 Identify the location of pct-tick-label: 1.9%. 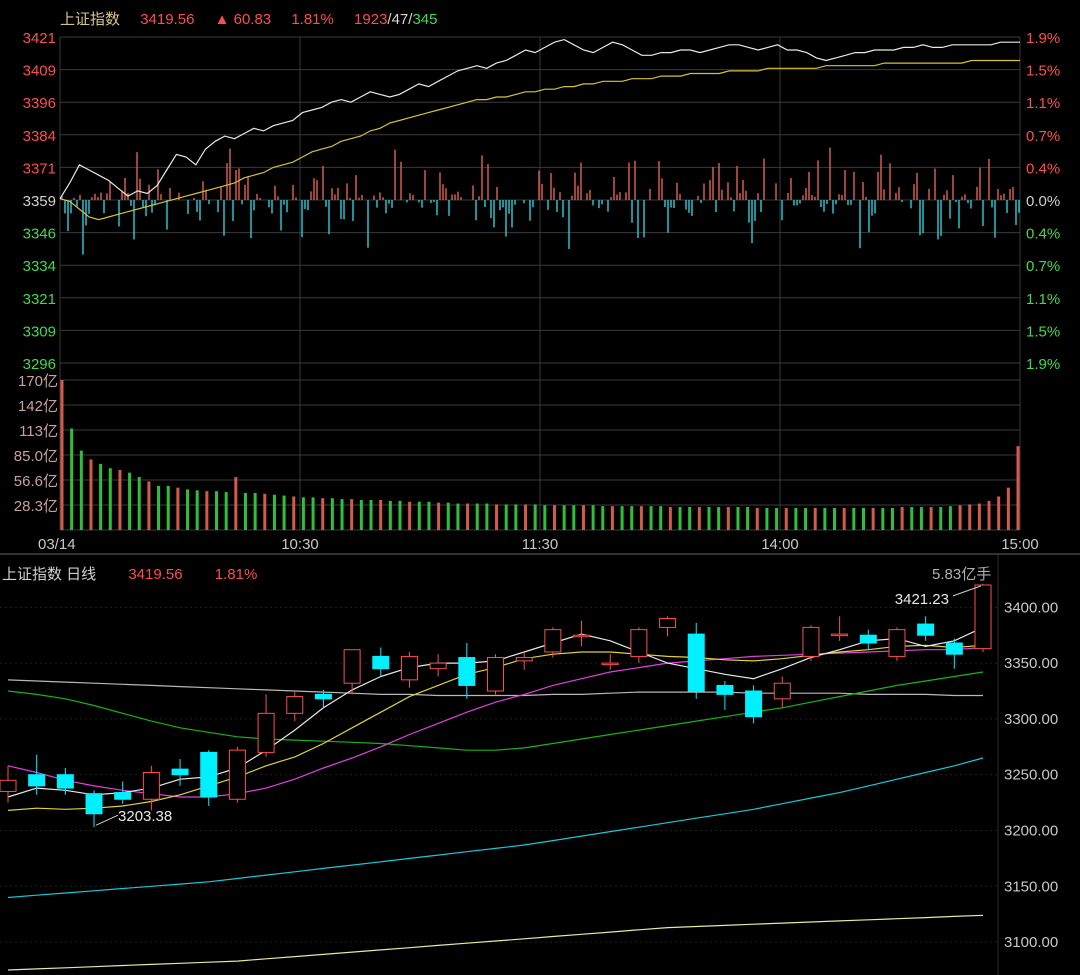
(1043, 364).